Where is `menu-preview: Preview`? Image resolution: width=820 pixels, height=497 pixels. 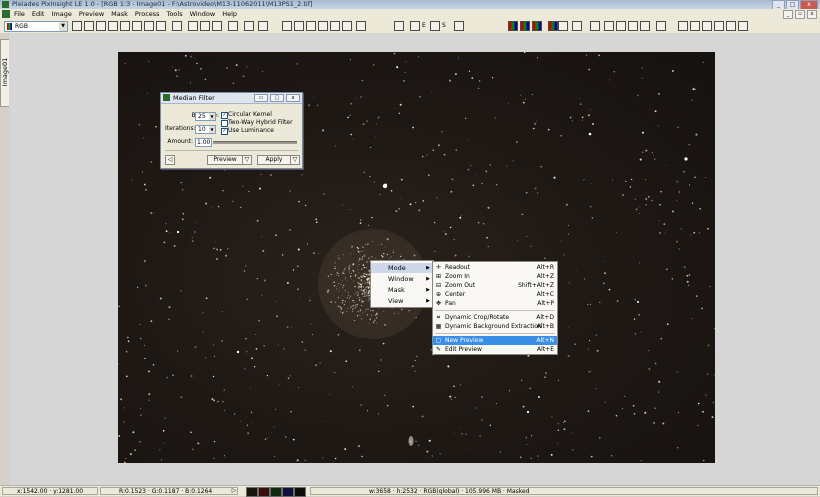
menu-preview: Preview is located at coordinates (91, 14).